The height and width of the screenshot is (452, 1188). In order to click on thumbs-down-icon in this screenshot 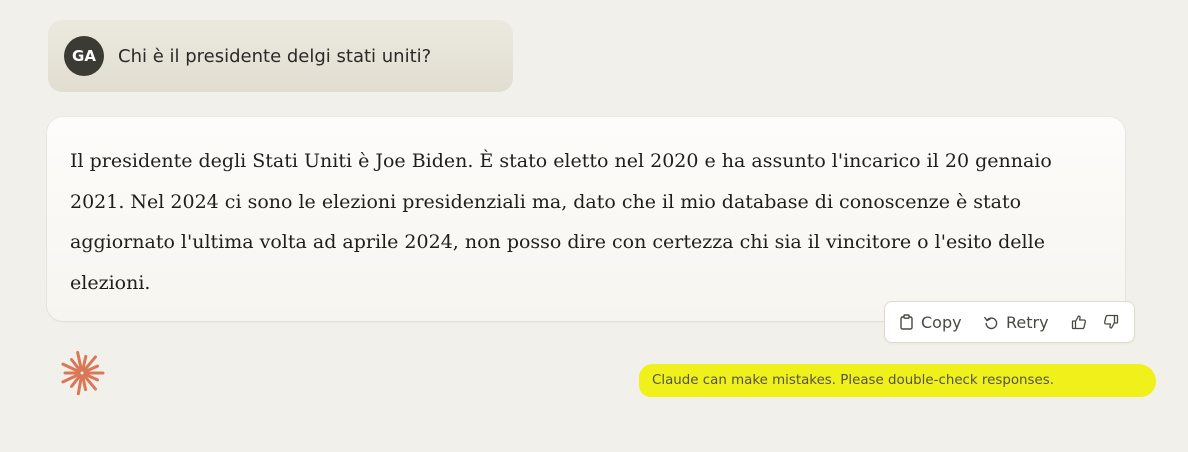, I will do `click(1111, 322)`.